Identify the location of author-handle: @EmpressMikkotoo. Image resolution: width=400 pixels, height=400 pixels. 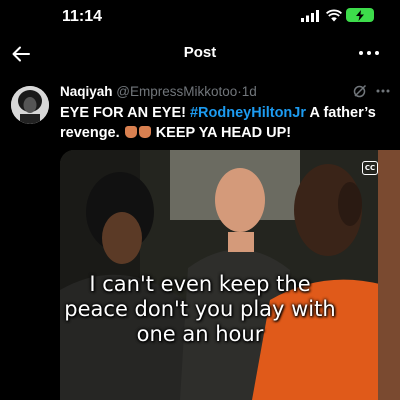
(176, 91).